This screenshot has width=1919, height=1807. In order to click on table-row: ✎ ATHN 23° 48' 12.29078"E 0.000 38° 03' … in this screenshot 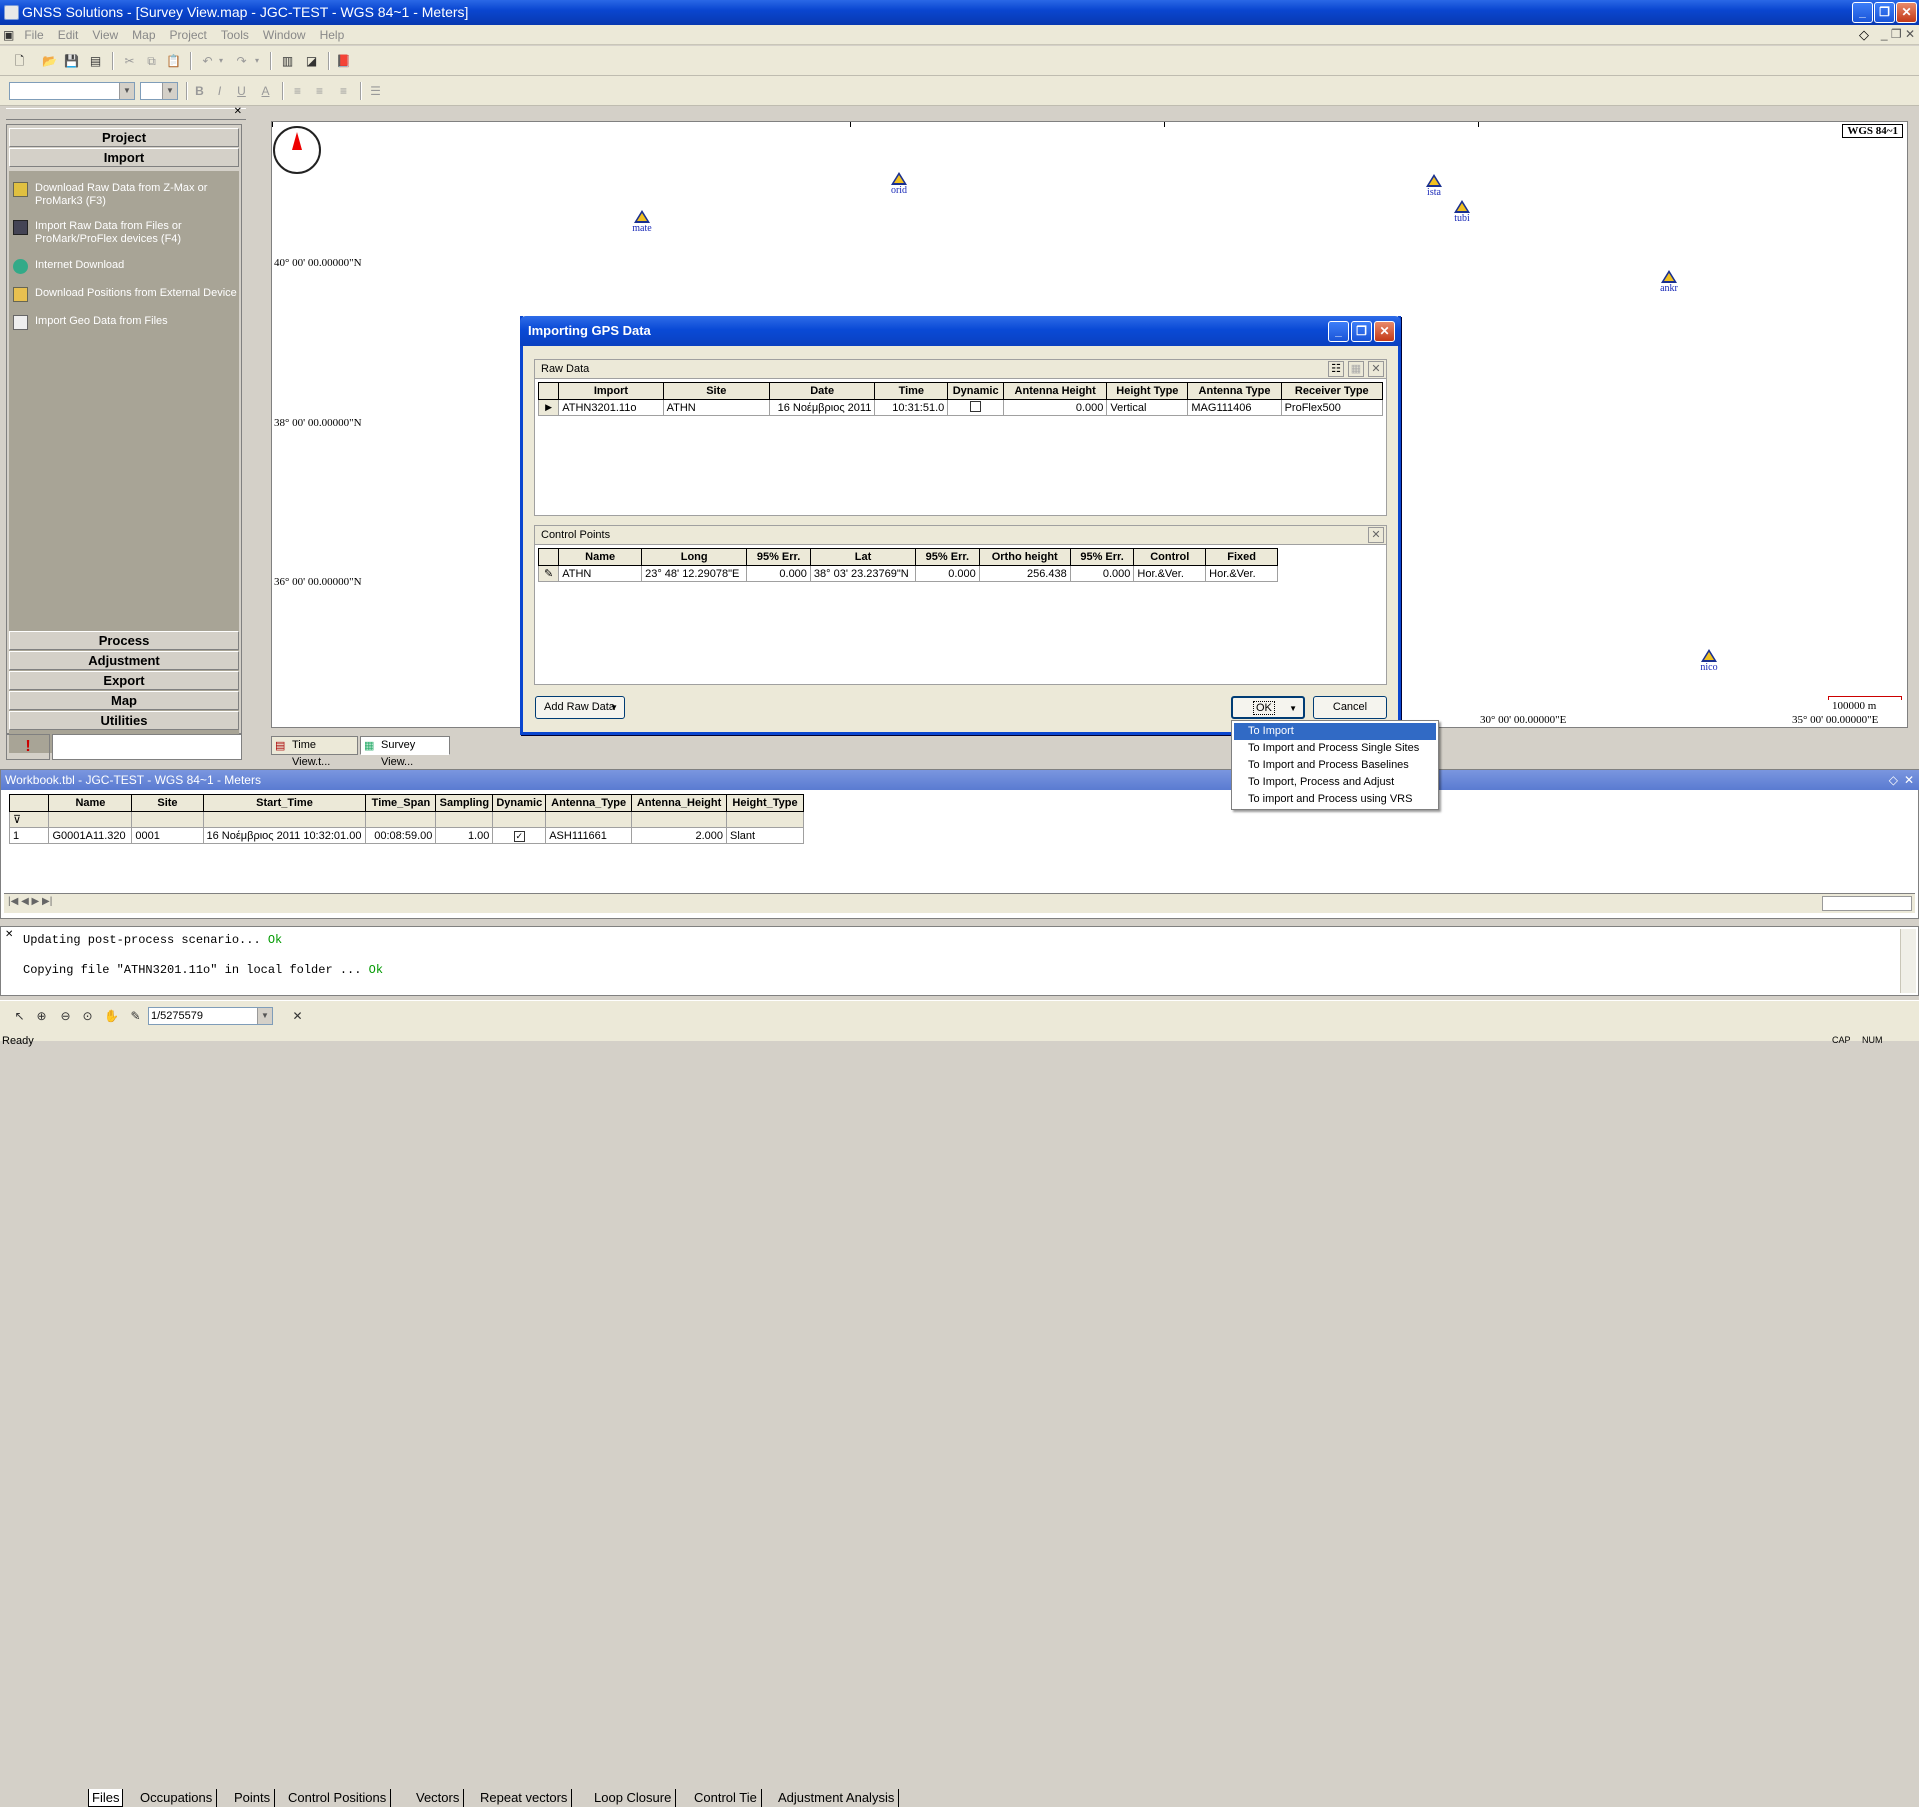, I will do `click(907, 573)`.